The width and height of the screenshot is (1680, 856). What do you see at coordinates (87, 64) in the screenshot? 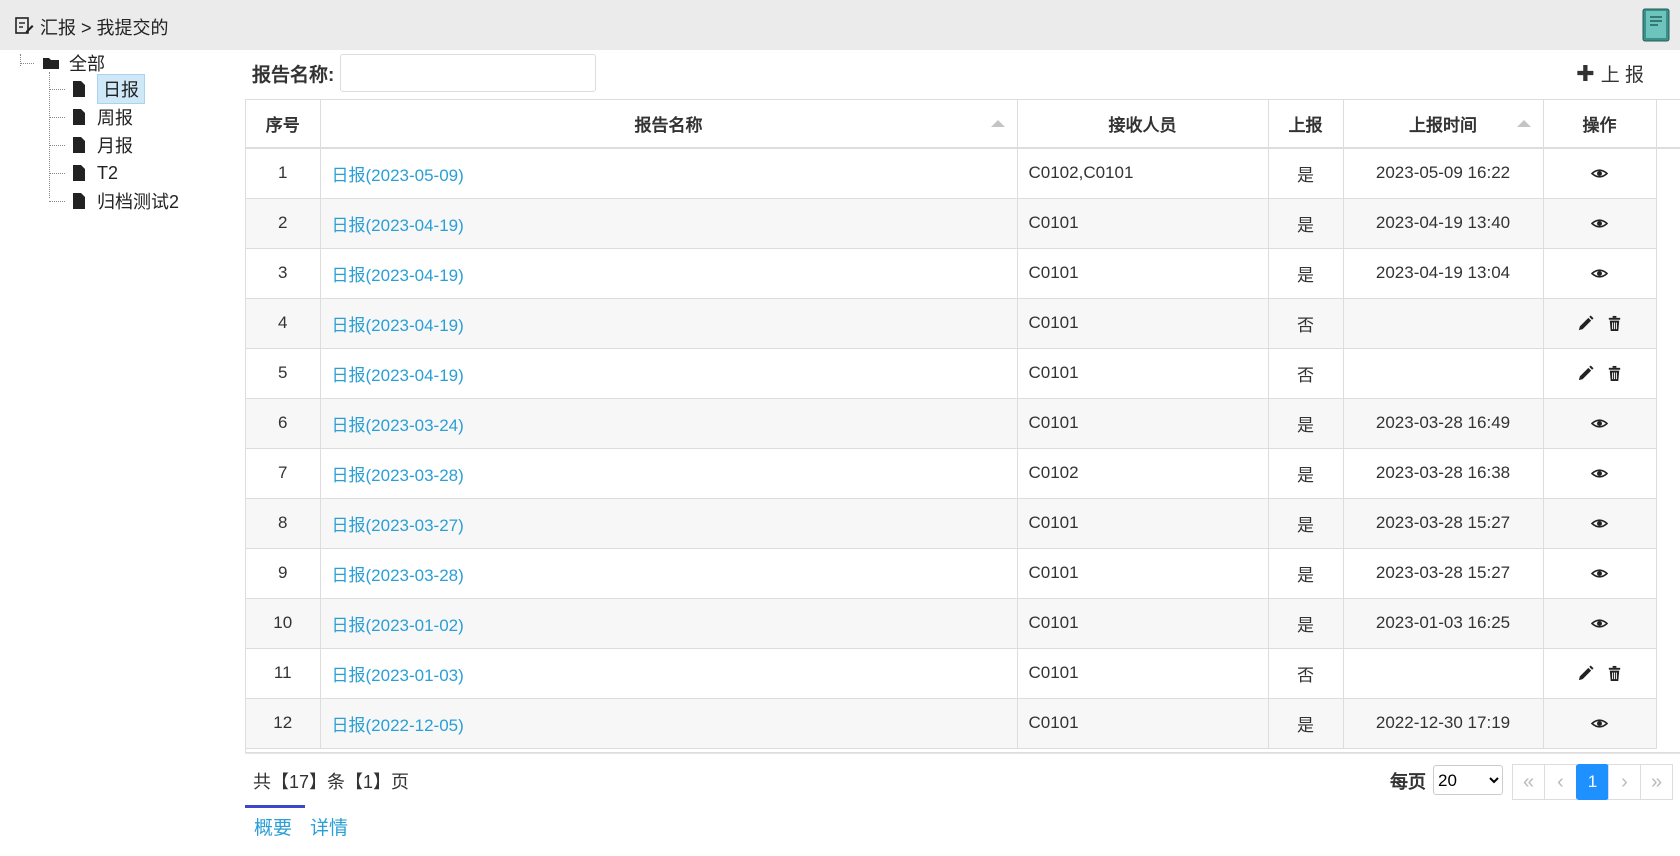
I see `tree-node-label: 全部` at bounding box center [87, 64].